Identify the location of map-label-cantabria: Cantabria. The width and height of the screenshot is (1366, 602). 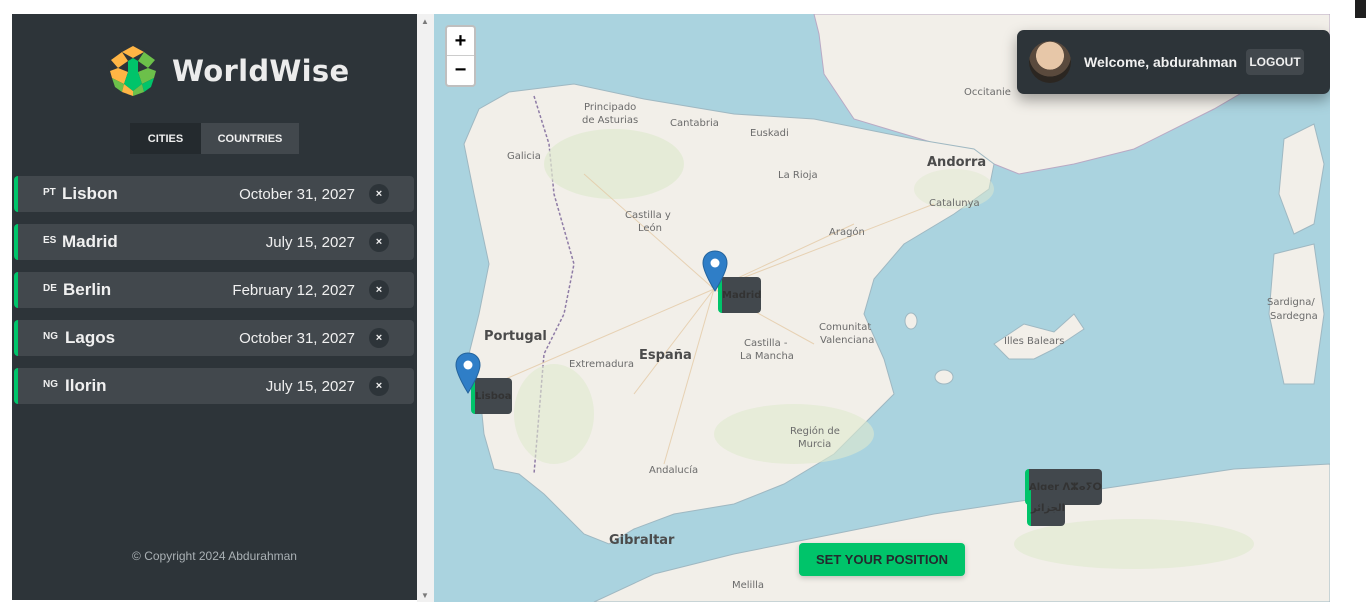
(694, 123).